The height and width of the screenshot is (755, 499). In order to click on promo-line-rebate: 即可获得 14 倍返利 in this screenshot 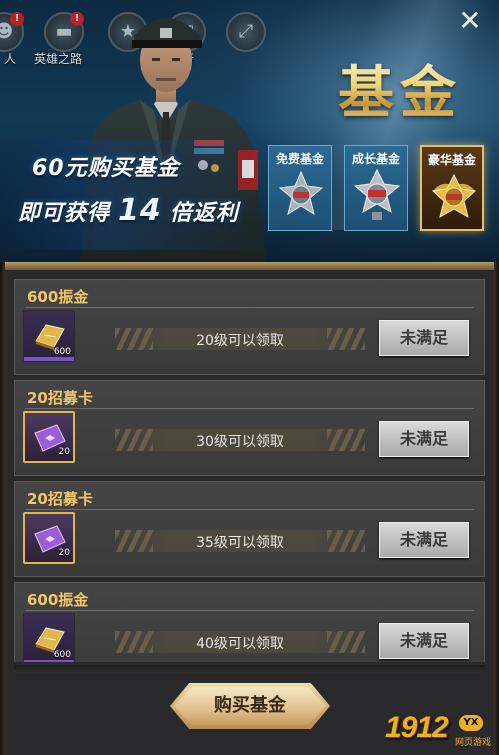, I will do `click(128, 210)`.